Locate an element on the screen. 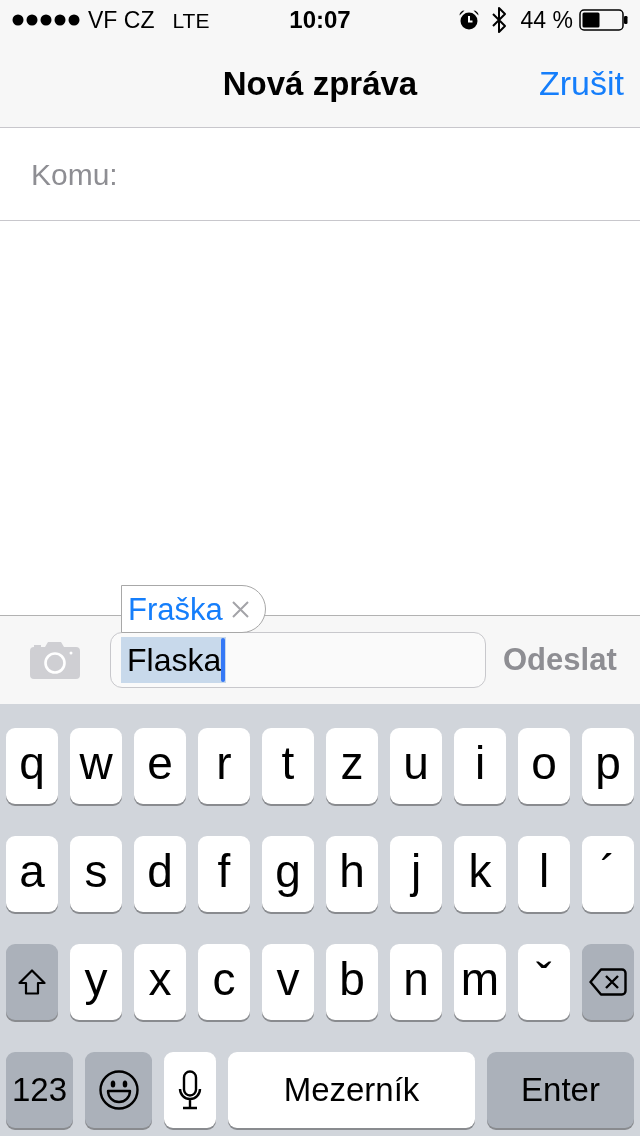 The width and height of the screenshot is (640, 1136). backspace-key is located at coordinates (608, 982).